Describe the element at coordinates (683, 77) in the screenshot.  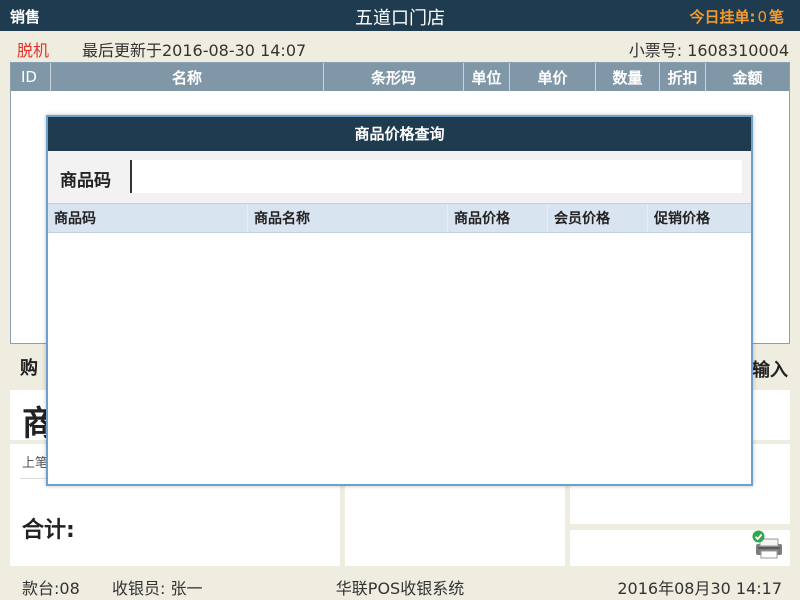
I see `column-discount: 折扣` at that location.